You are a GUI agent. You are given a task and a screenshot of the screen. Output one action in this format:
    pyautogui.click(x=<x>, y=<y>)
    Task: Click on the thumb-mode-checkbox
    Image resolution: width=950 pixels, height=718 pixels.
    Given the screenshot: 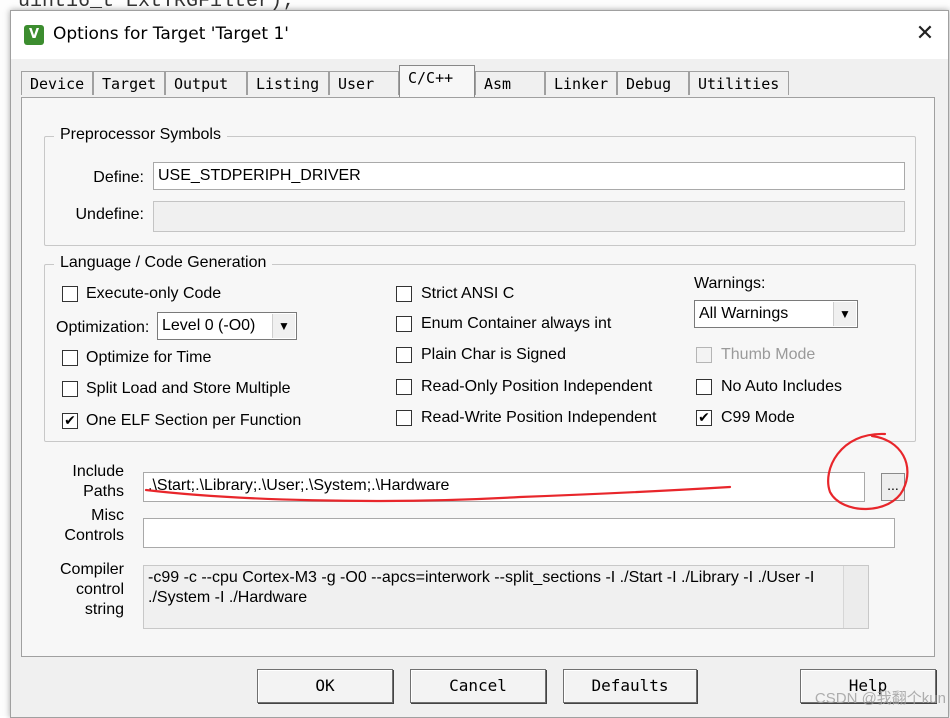 What is the action you would take?
    pyautogui.click(x=704, y=355)
    